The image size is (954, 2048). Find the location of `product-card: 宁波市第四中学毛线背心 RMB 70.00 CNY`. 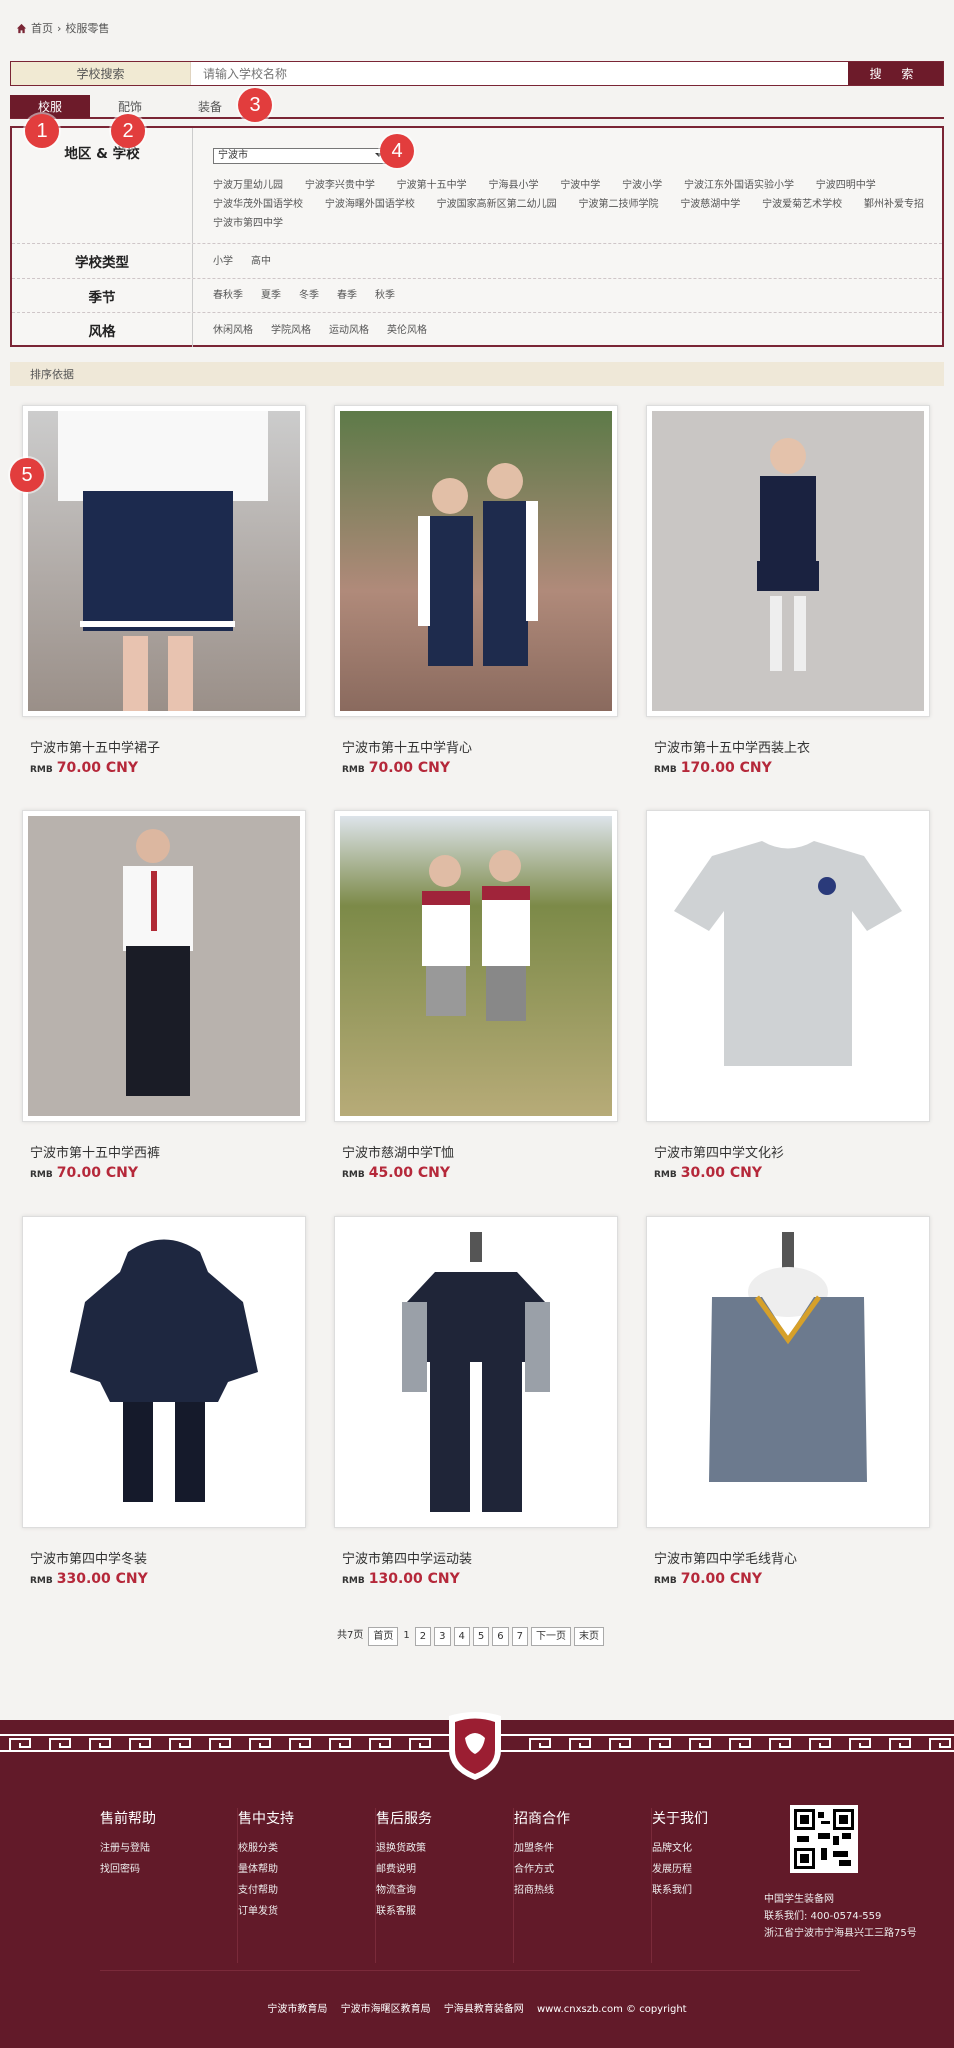

product-card: 宁波市第四中学毛线背心 RMB 70.00 CNY is located at coordinates (788, 1401).